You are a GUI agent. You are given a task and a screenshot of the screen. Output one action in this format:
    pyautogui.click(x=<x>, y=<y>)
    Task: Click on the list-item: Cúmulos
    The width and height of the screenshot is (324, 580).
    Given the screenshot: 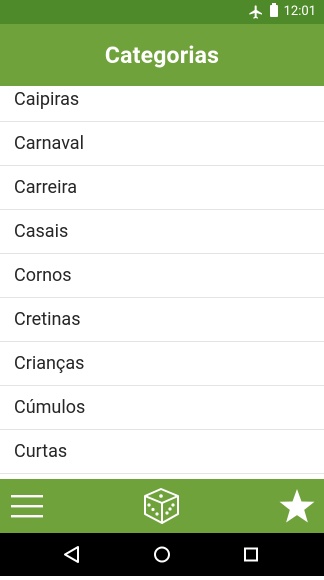 What is the action you would take?
    pyautogui.click(x=162, y=408)
    